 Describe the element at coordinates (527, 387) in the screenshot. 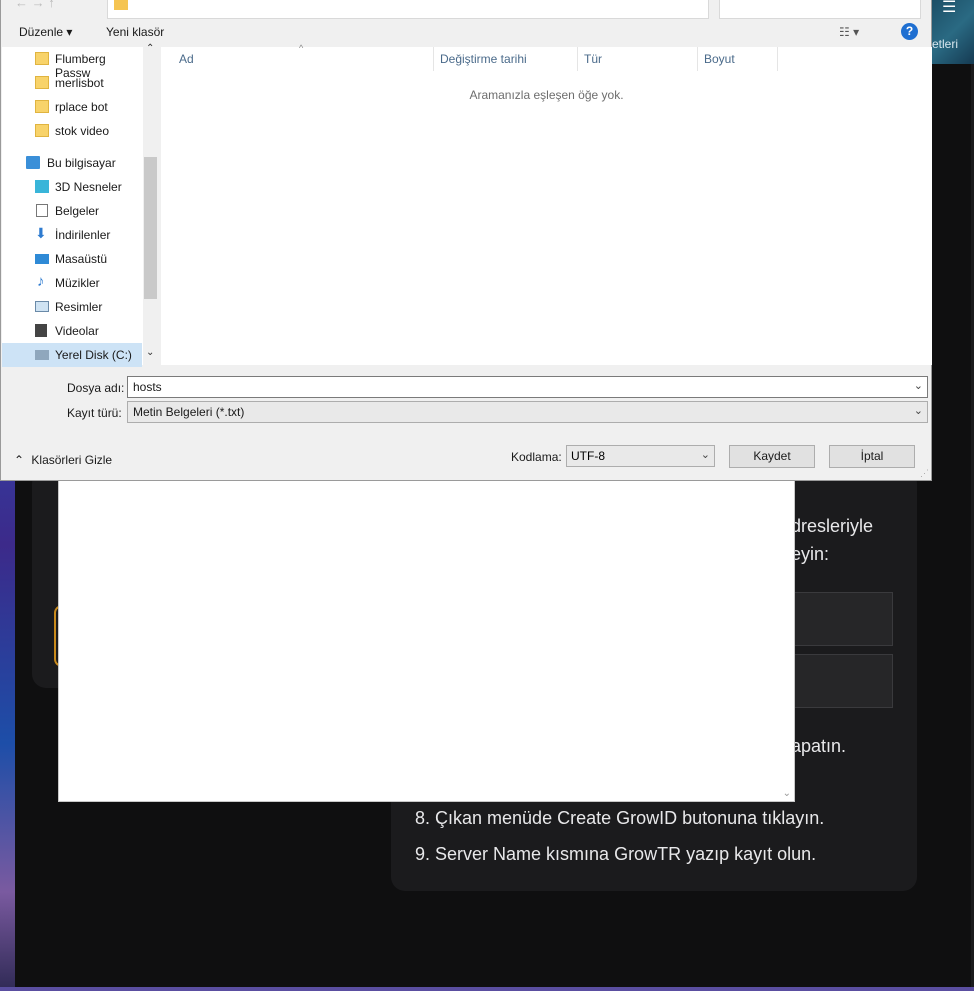

I see `filename-input: hosts ⌄` at that location.